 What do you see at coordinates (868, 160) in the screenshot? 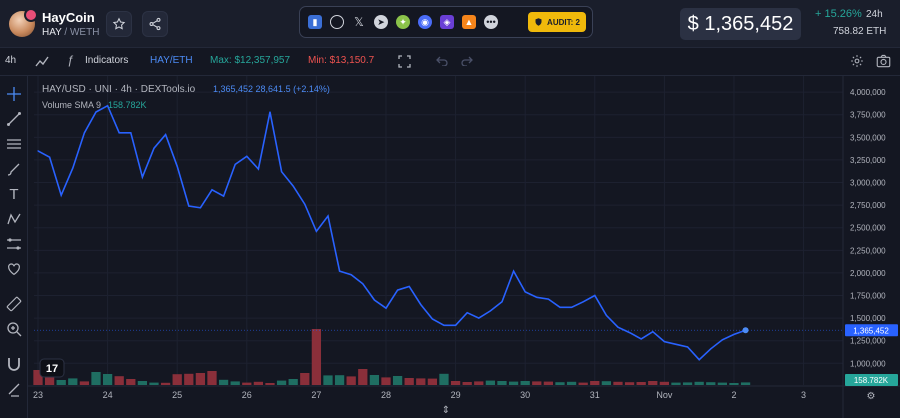
I see `y-tick-label: 3,250,000` at bounding box center [868, 160].